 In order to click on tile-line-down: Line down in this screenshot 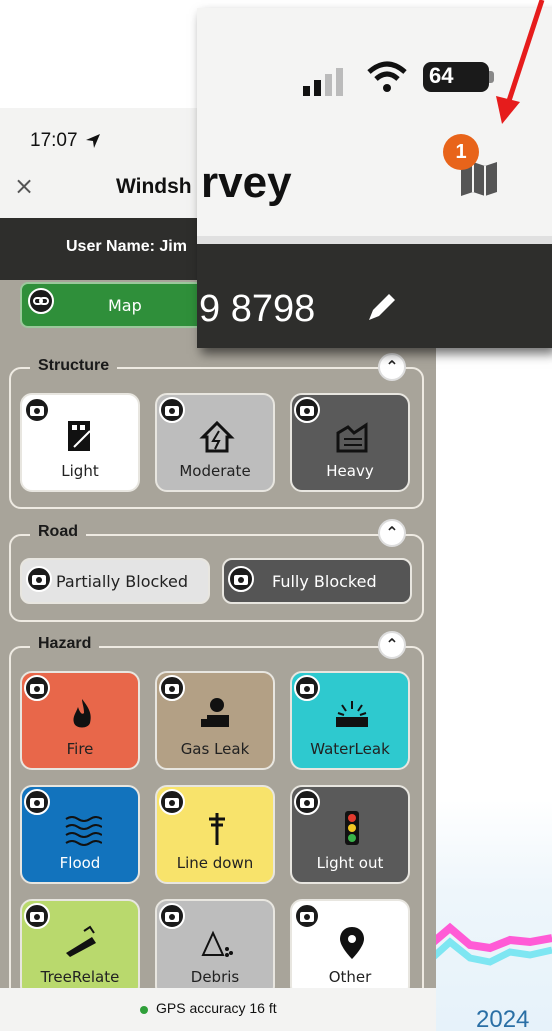, I will do `click(215, 834)`.